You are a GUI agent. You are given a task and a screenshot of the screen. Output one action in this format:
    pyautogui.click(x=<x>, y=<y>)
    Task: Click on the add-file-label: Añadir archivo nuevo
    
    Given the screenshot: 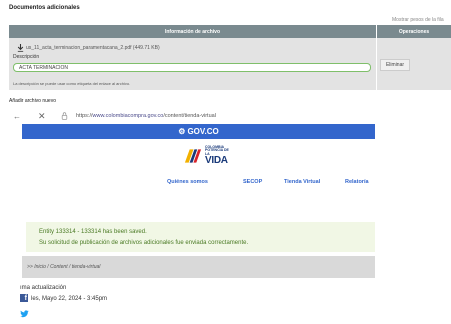 What is the action you would take?
    pyautogui.click(x=32, y=101)
    